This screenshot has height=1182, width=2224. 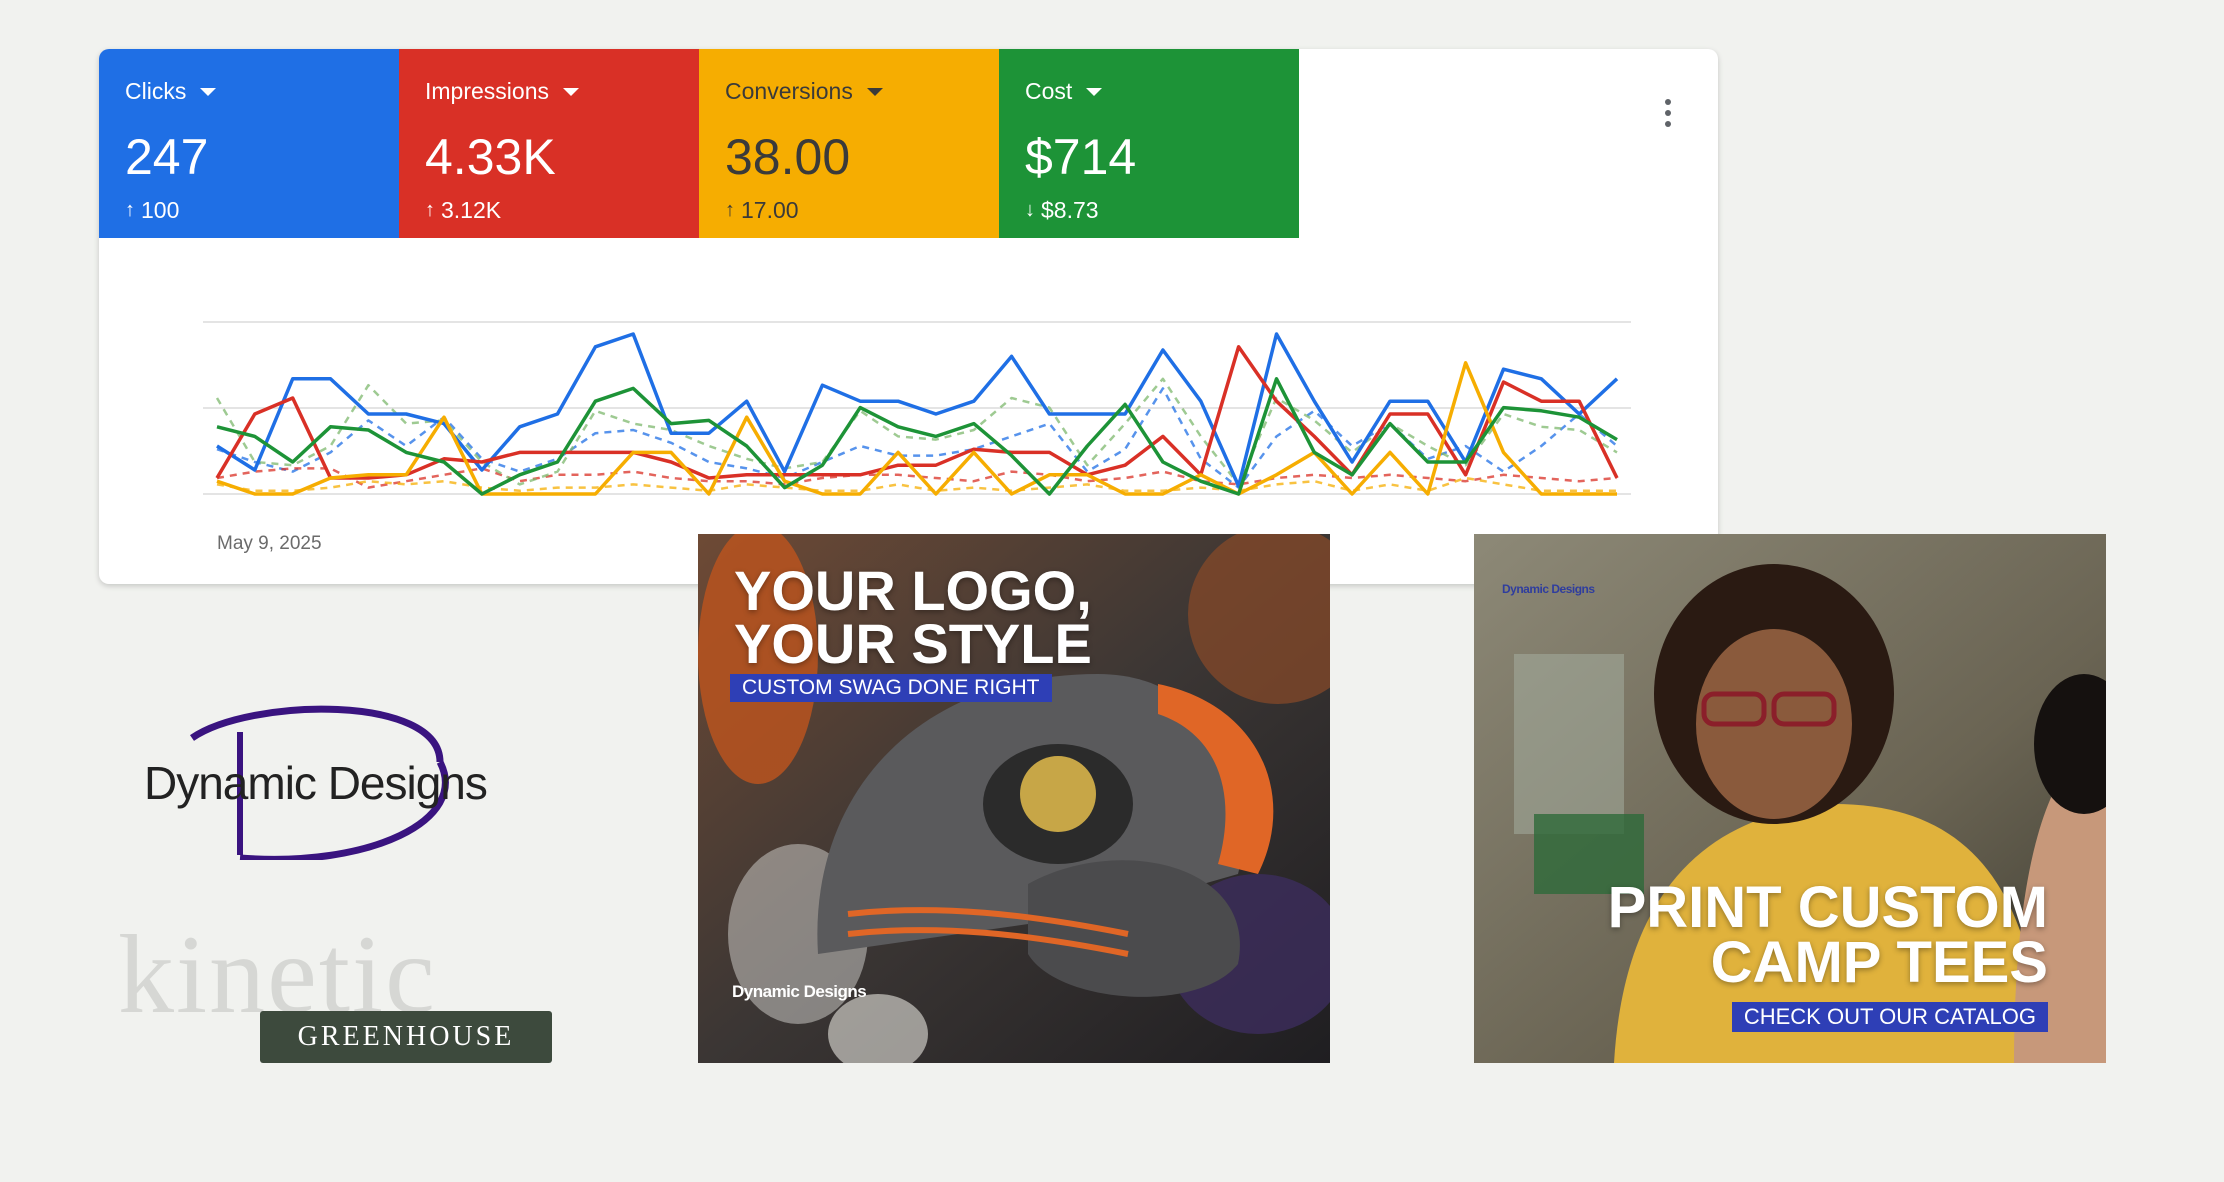 I want to click on dynamic-designs-wordmark: Dynamic Designs, so click(x=316, y=783).